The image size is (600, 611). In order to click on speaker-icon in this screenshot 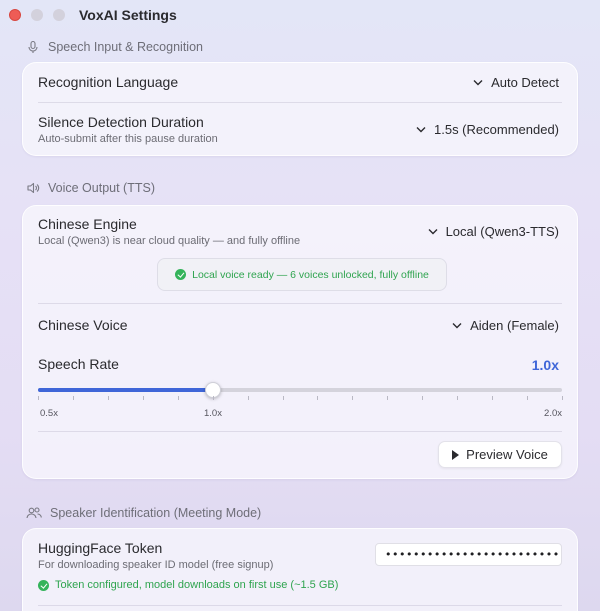, I will do `click(33, 188)`.